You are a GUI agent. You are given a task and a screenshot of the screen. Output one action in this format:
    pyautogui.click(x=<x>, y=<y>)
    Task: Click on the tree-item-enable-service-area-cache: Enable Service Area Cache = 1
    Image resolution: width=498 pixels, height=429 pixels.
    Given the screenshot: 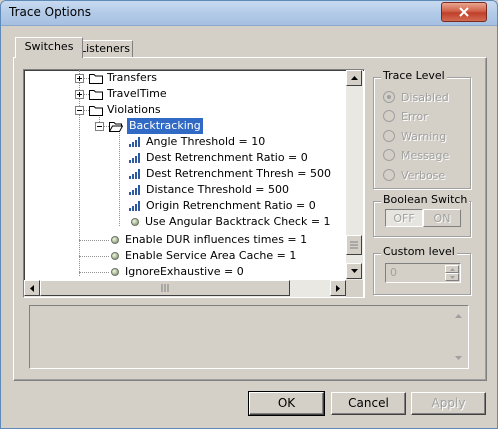 What is the action you would take?
    pyautogui.click(x=203, y=256)
    